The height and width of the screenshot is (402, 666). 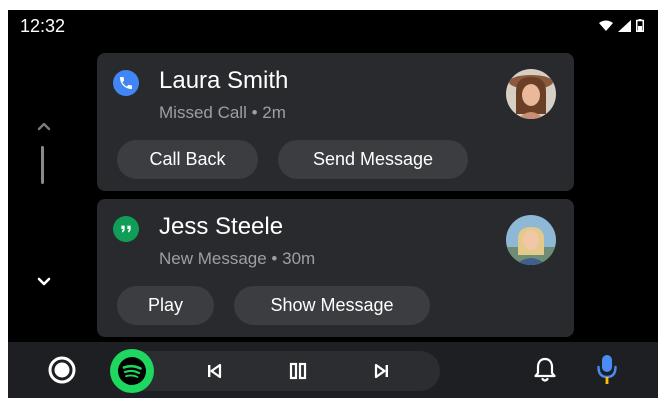 What do you see at coordinates (332, 305) in the screenshot?
I see `show-message-button: Show Message` at bounding box center [332, 305].